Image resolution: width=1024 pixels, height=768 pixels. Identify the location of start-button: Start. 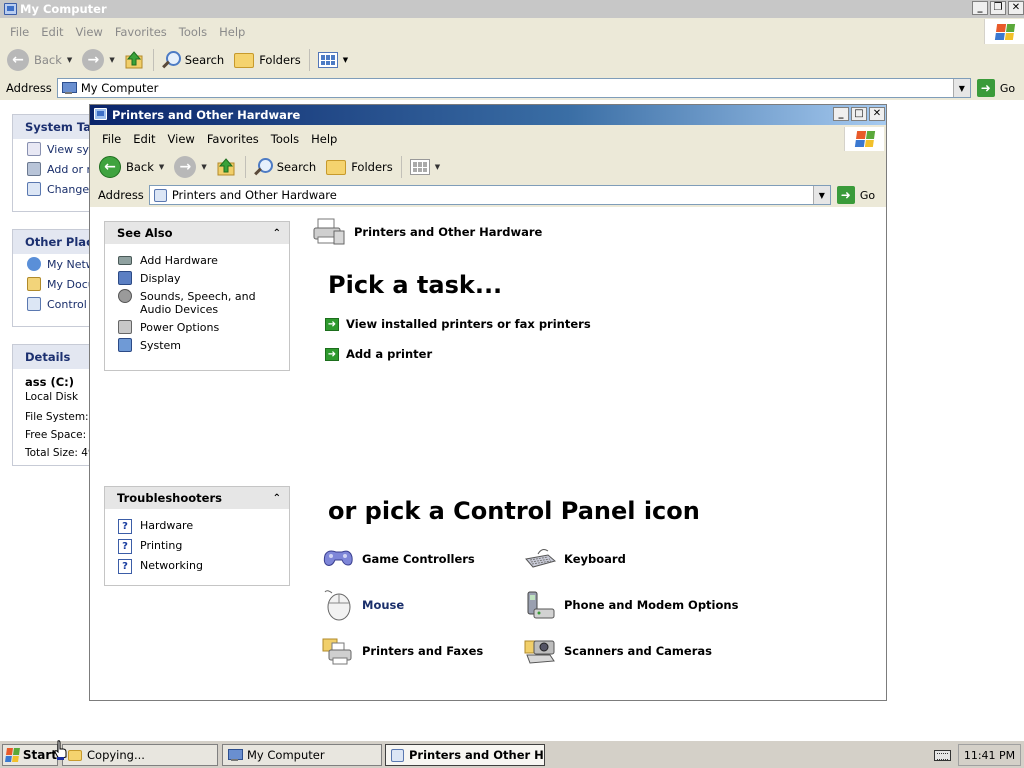
(30, 755).